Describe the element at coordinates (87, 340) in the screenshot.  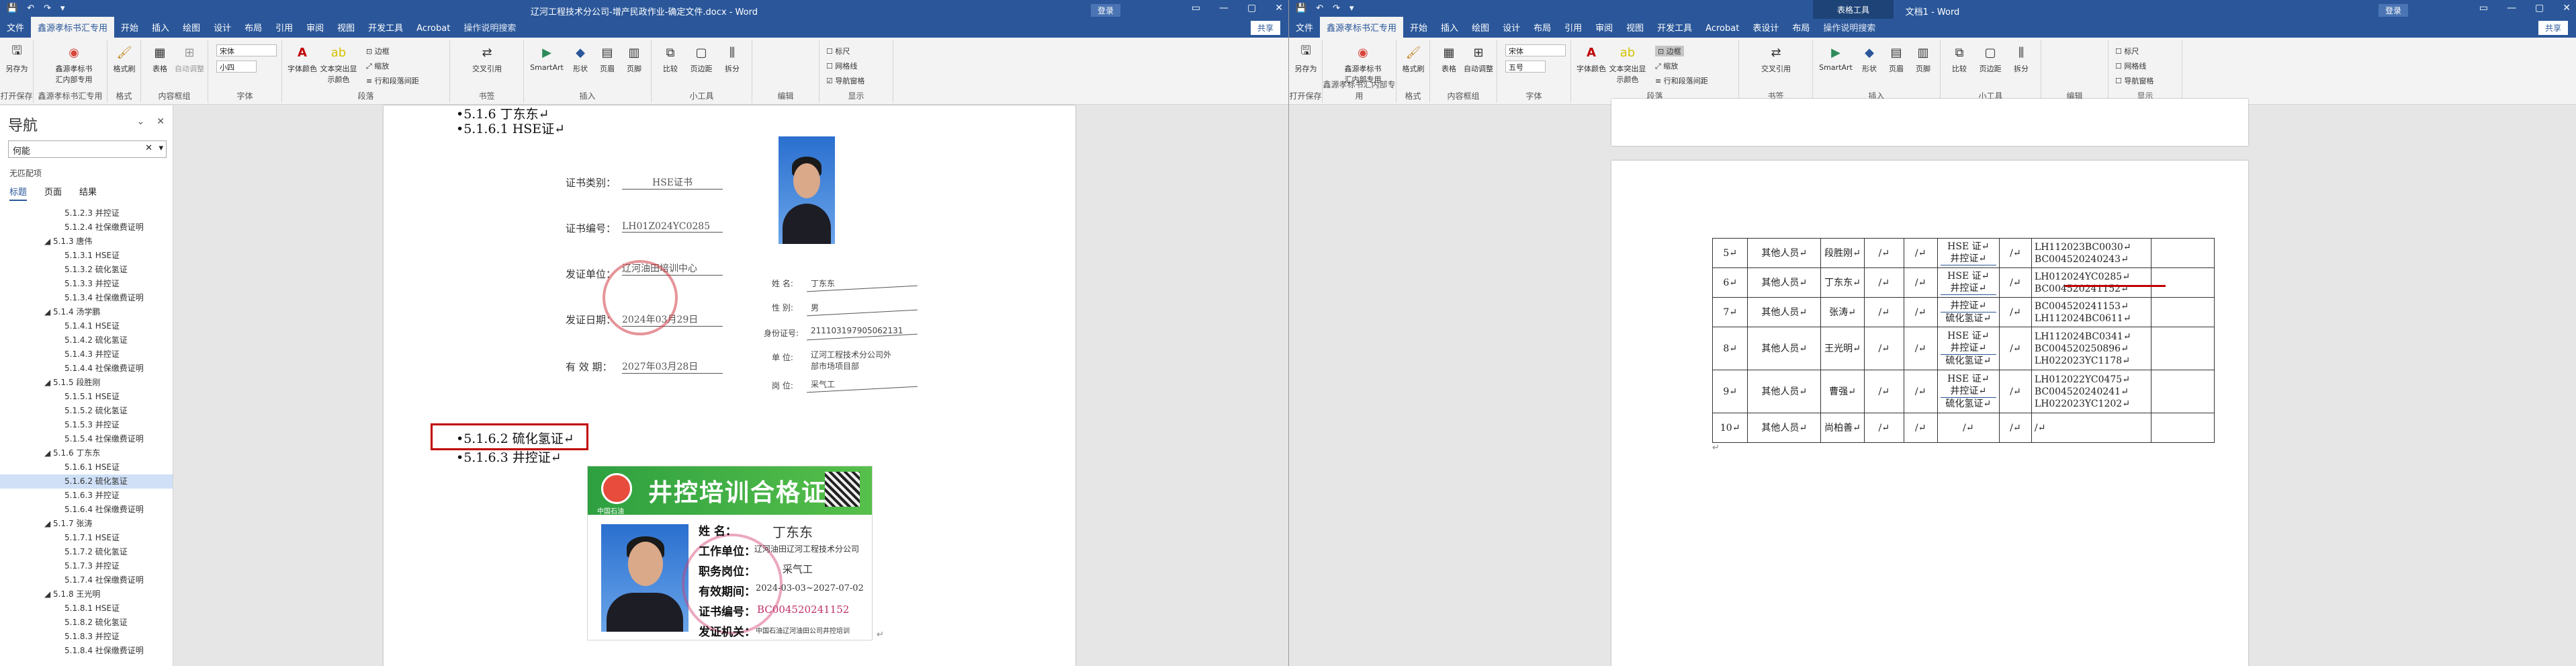
I see `nav-heading-item: 5.1.4.2 硫化氢证` at that location.